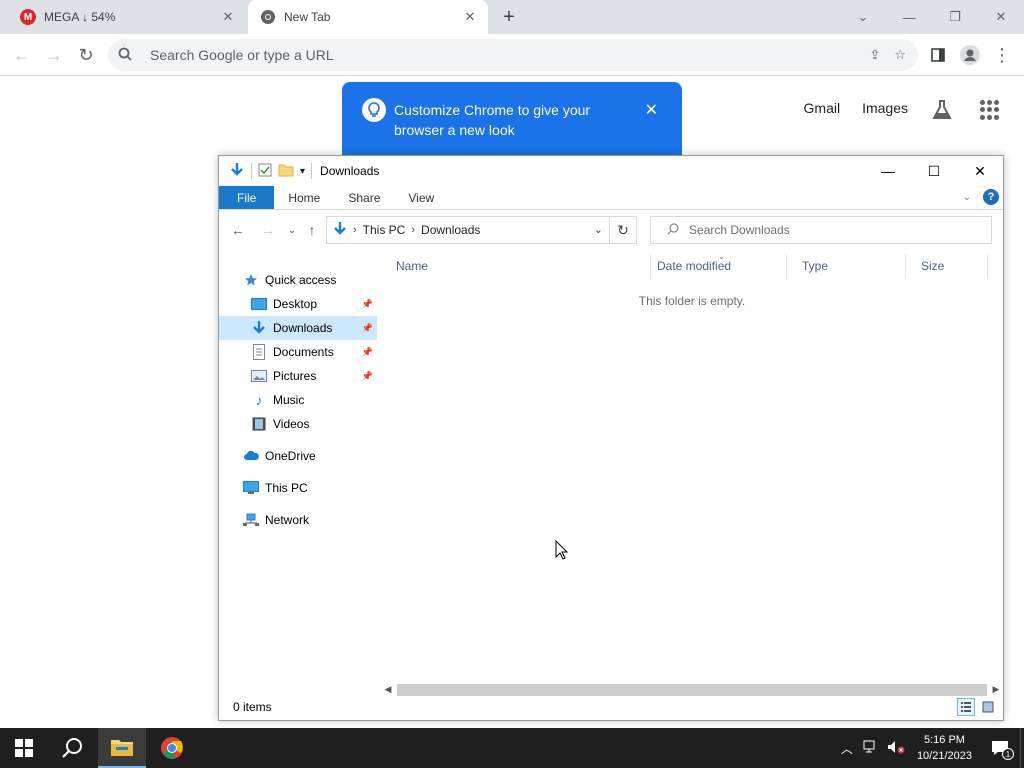 This screenshot has height=768, width=1024. What do you see at coordinates (980, 171) in the screenshot?
I see `close-button: ✕` at bounding box center [980, 171].